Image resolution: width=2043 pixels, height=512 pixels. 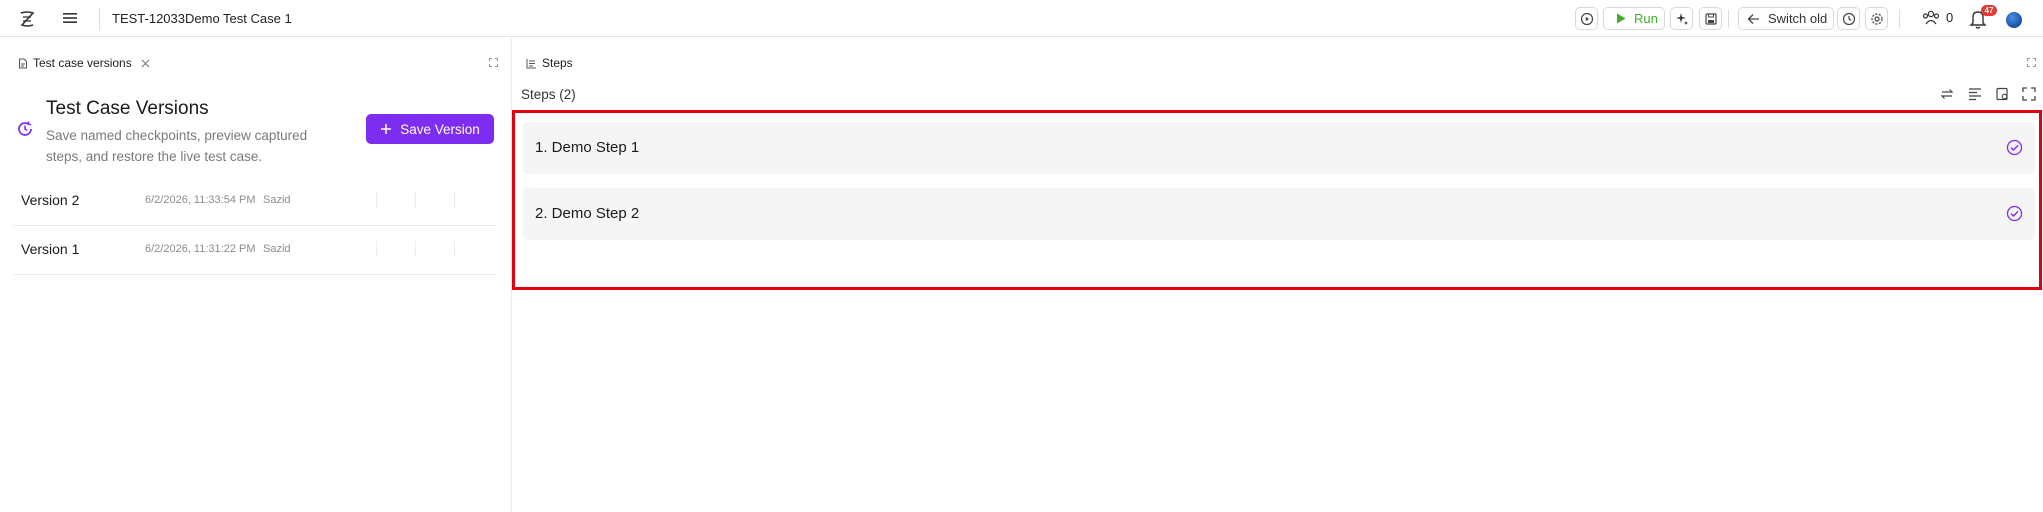 What do you see at coordinates (2029, 94) in the screenshot?
I see `fullscreen-icon` at bounding box center [2029, 94].